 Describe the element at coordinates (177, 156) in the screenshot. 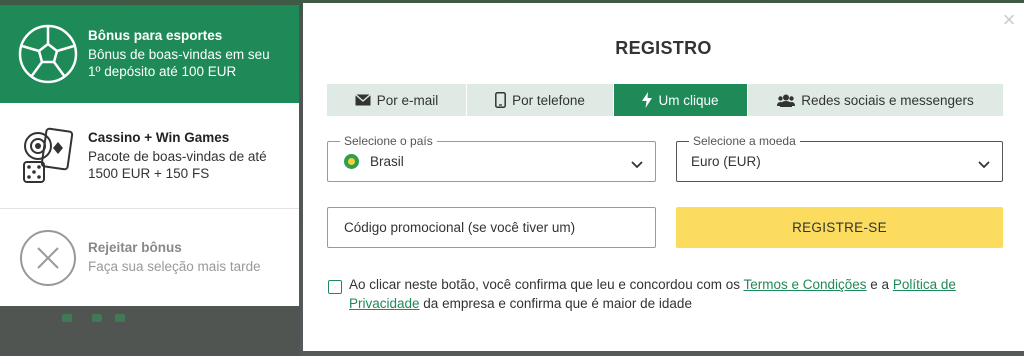

I see `bonus-description: Pacote de boas-vindas de até` at that location.